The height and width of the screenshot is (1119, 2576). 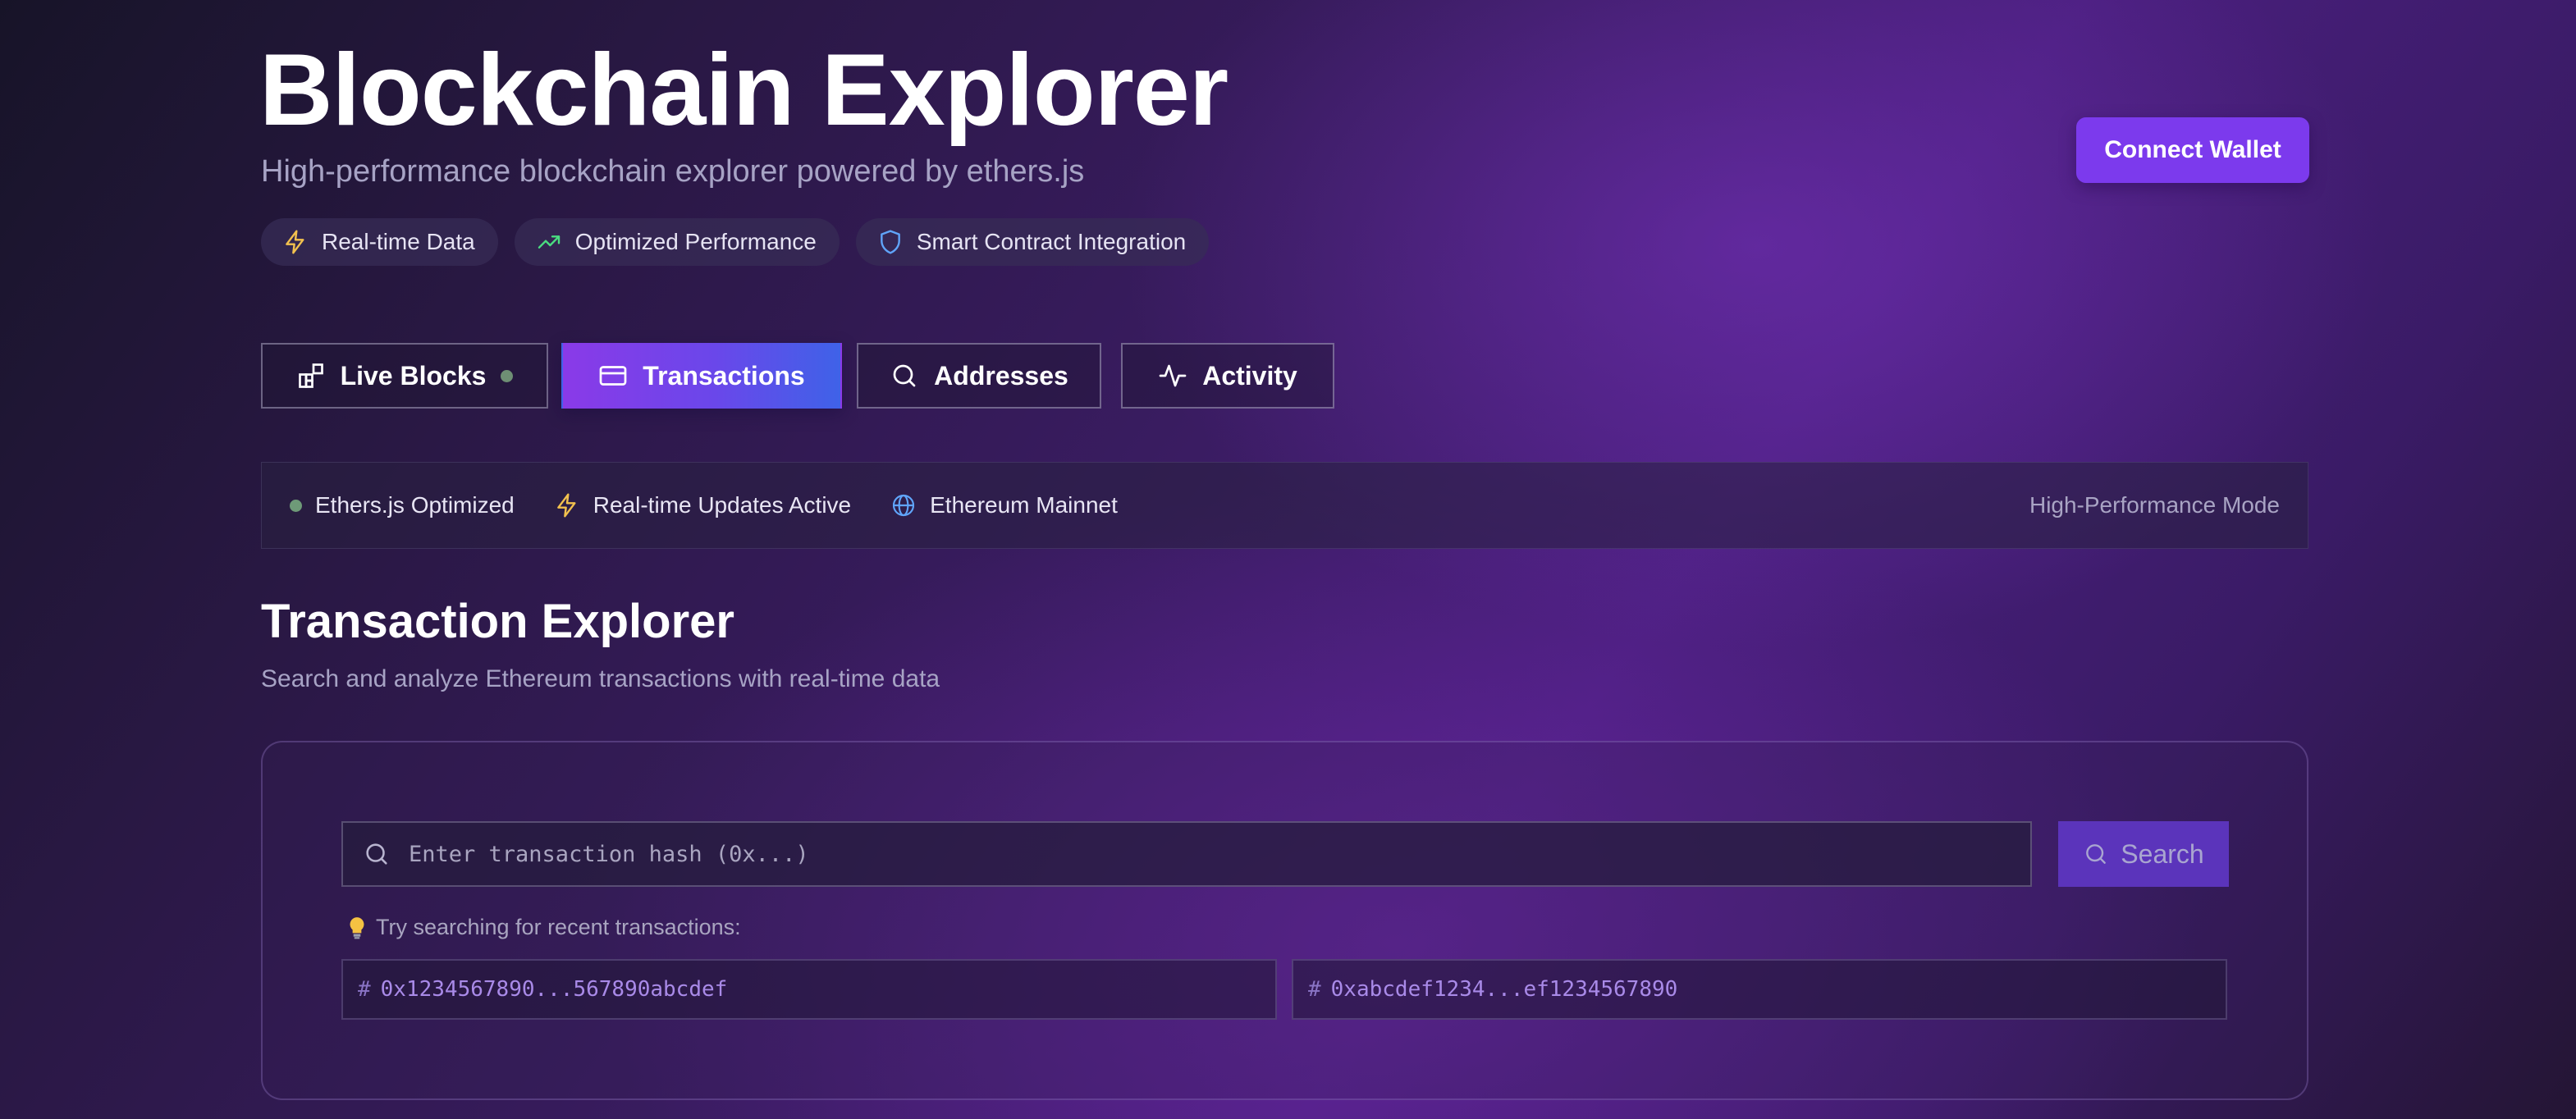 What do you see at coordinates (1249, 375) in the screenshot?
I see `tab-label: Activity` at bounding box center [1249, 375].